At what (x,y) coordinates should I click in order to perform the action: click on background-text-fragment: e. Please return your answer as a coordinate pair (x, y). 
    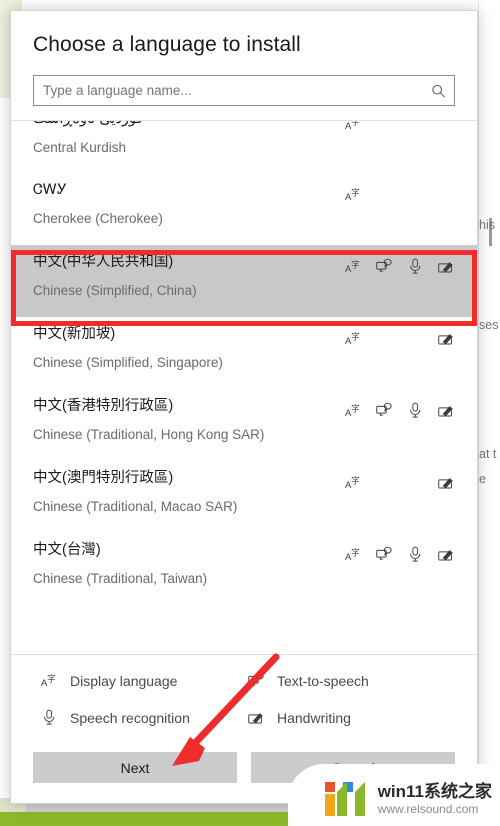
    Looking at the image, I should click on (482, 479).